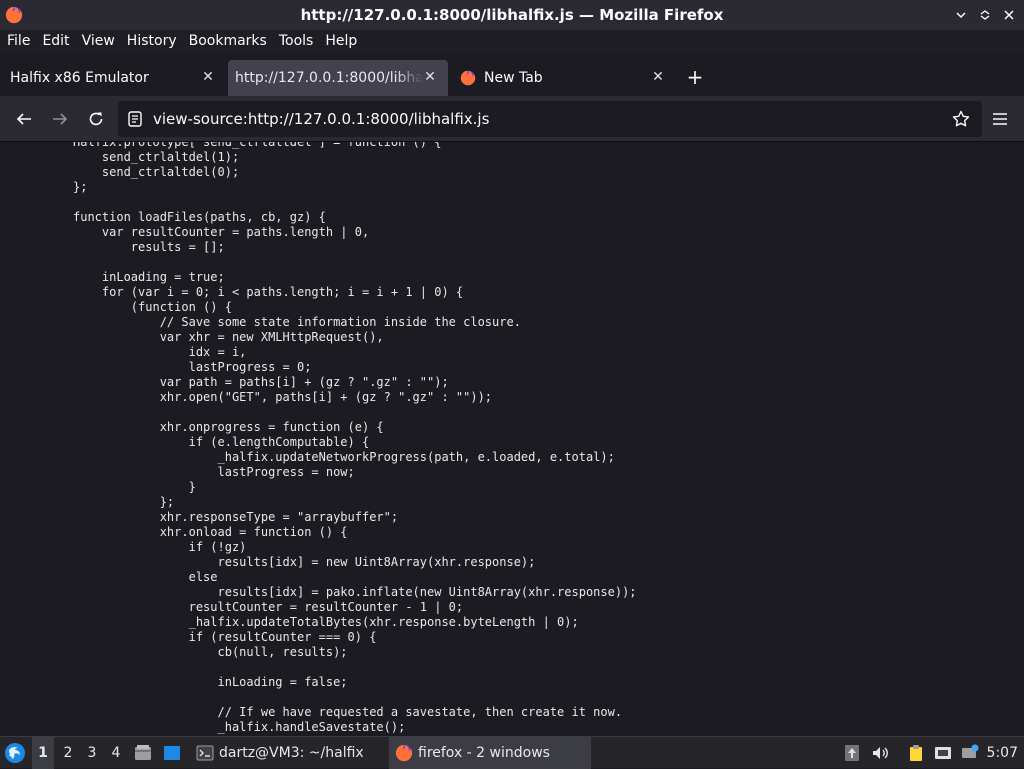  Describe the element at coordinates (134, 487) in the screenshot. I see `source-line: }` at that location.